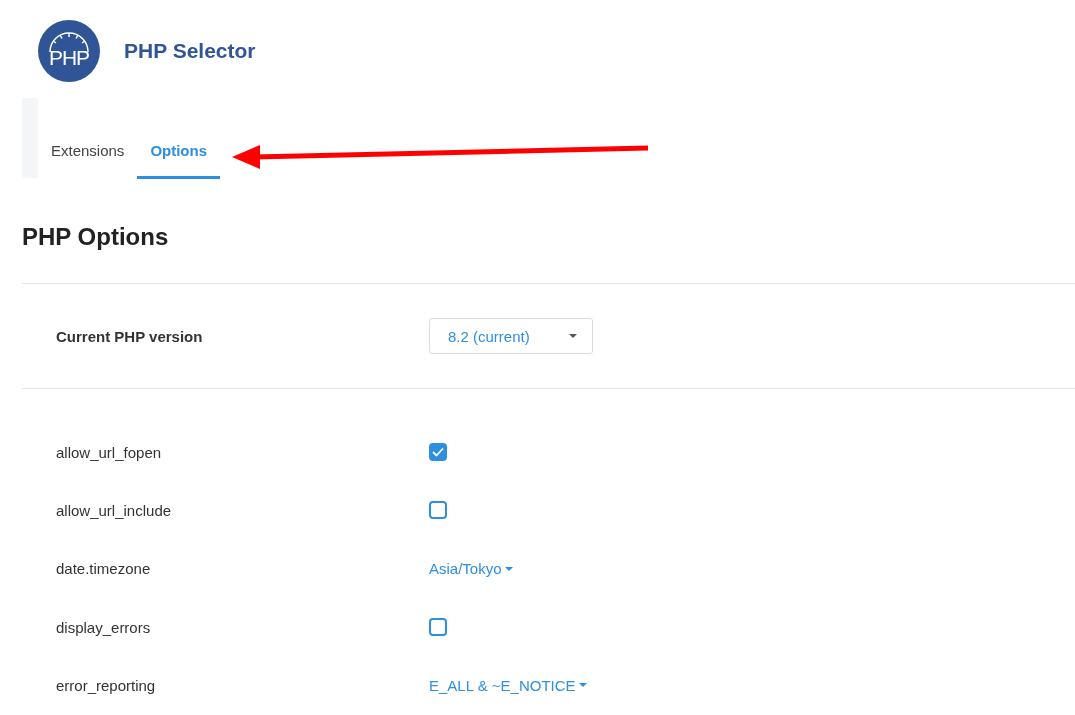 This screenshot has width=1075, height=715. What do you see at coordinates (104, 569) in the screenshot?
I see `option-name: date.timezone` at bounding box center [104, 569].